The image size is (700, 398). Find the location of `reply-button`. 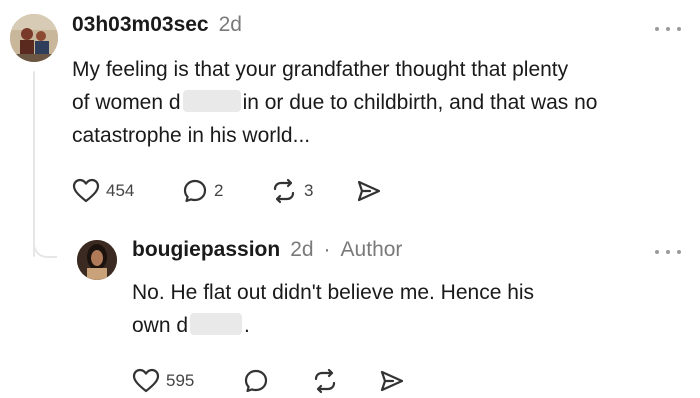

reply-button is located at coordinates (256, 381).